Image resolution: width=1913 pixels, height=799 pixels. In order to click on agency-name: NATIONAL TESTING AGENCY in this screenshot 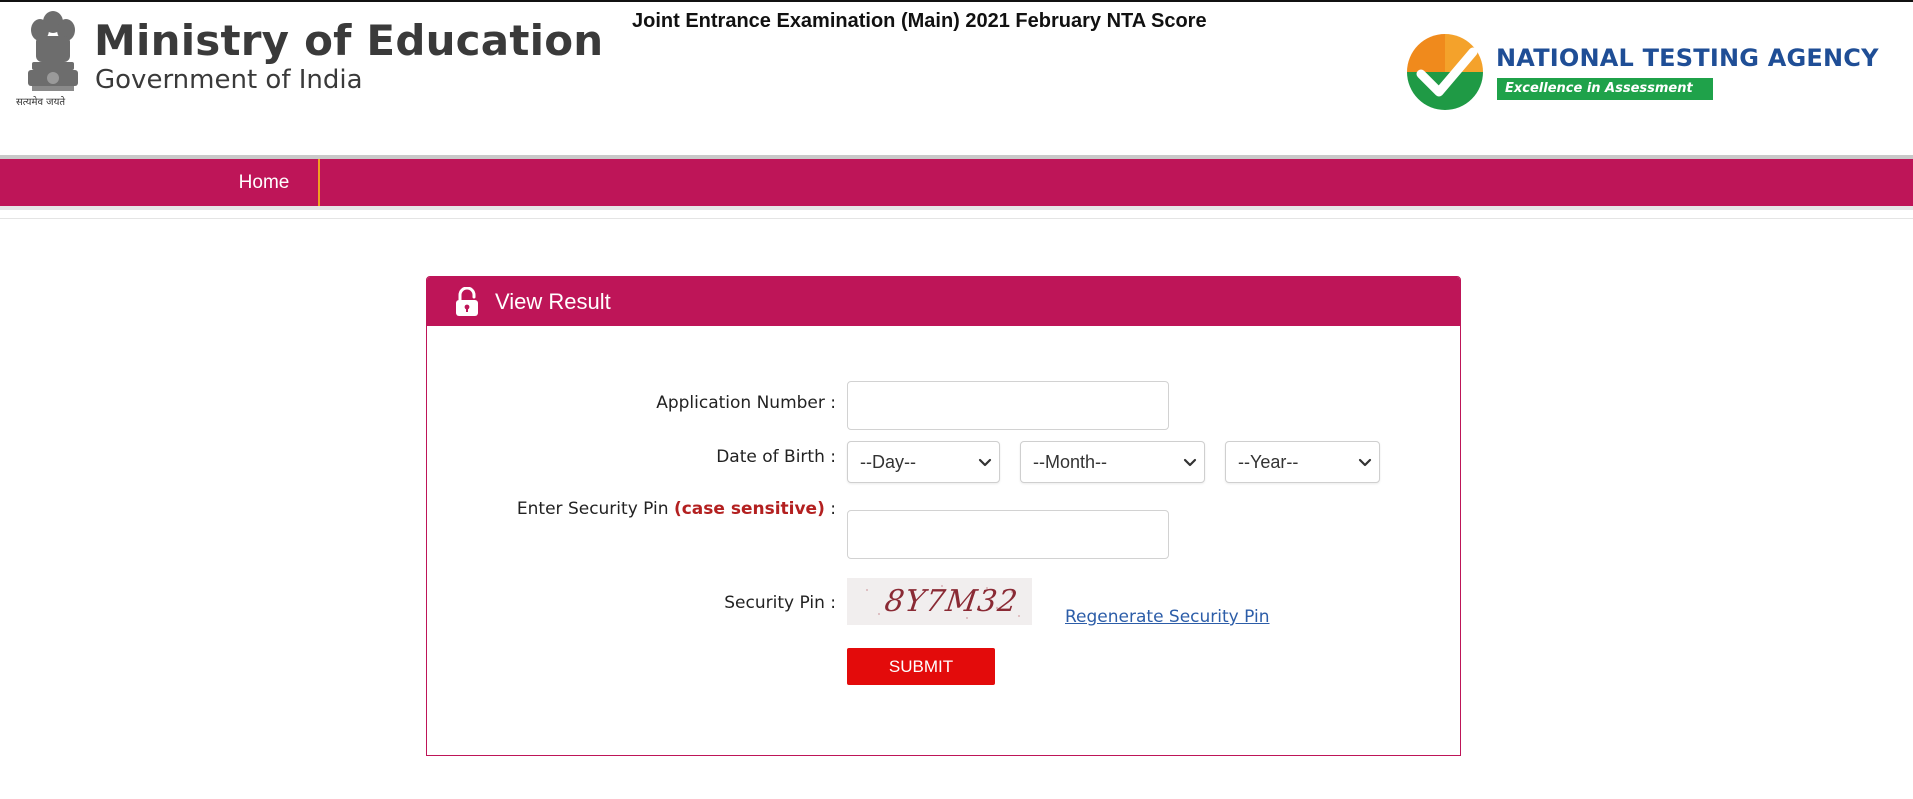, I will do `click(1687, 58)`.